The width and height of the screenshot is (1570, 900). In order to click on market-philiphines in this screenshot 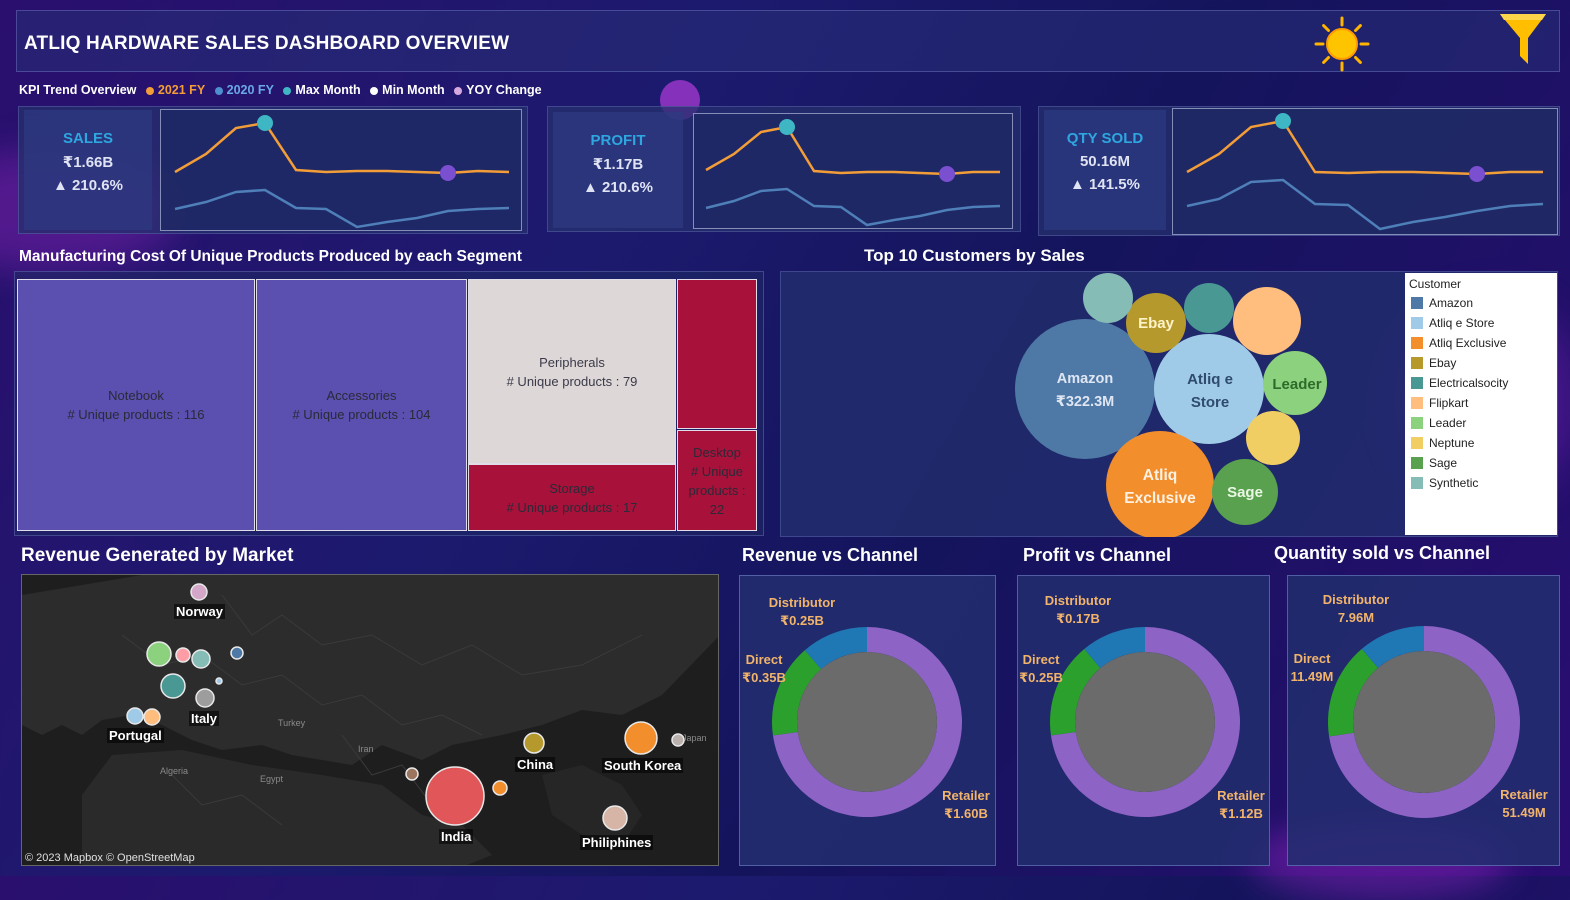, I will do `click(615, 818)`.